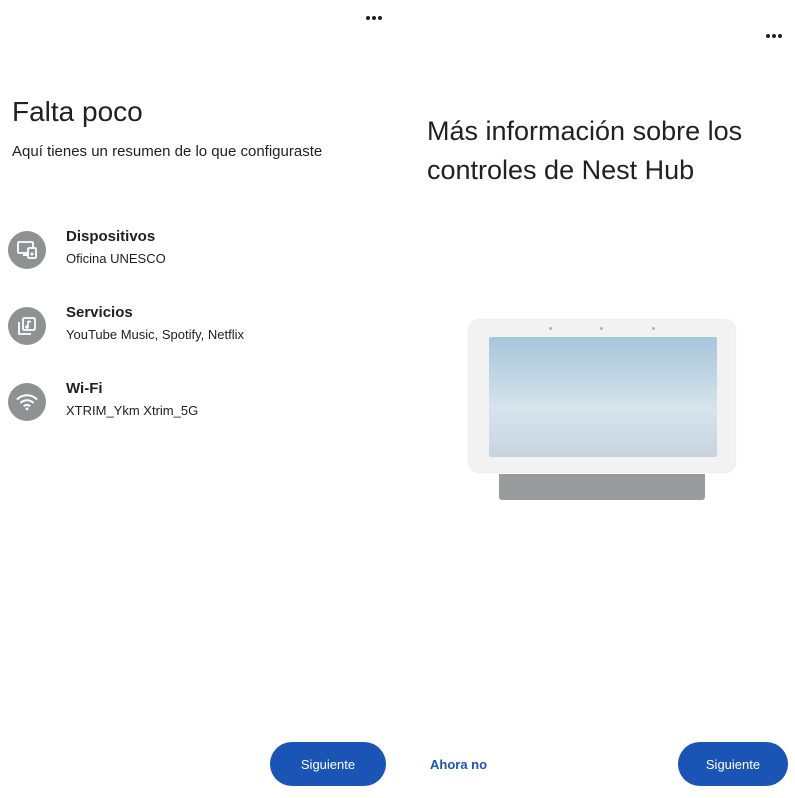 The width and height of the screenshot is (795, 798). Describe the element at coordinates (27, 402) in the screenshot. I see `wifi-icon` at that location.